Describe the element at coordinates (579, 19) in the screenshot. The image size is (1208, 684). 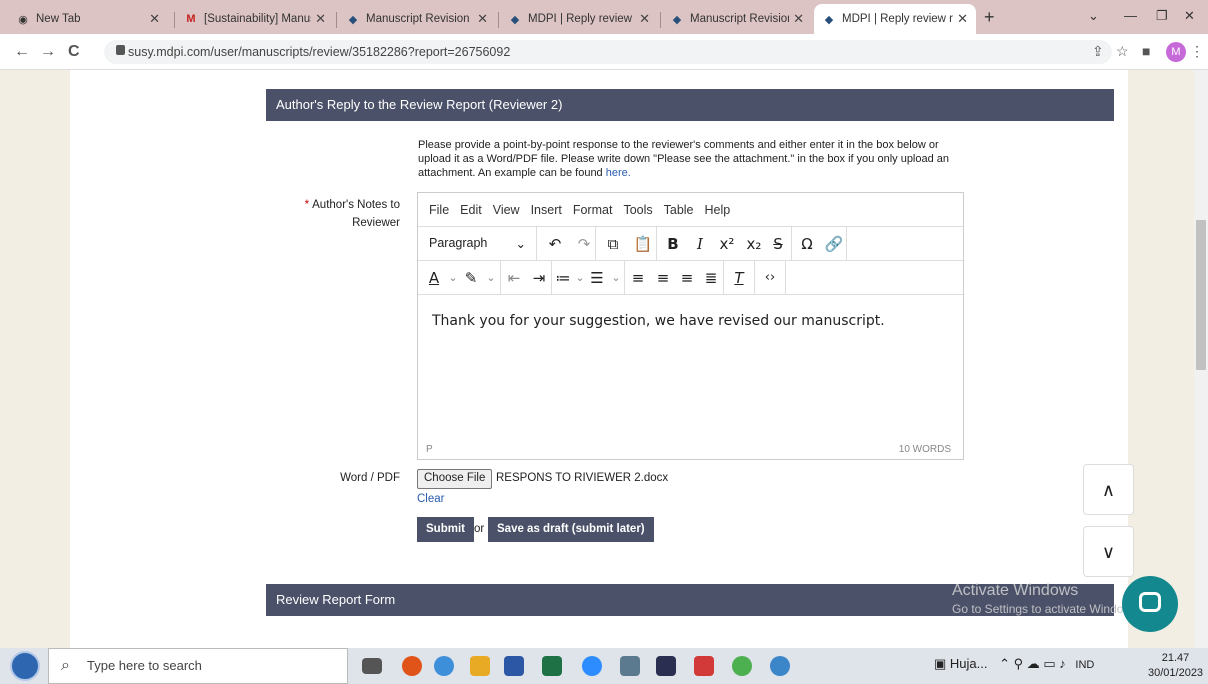
I see `tab-mdpi-reply: ◆ MDPI | Reply review re ✕` at that location.